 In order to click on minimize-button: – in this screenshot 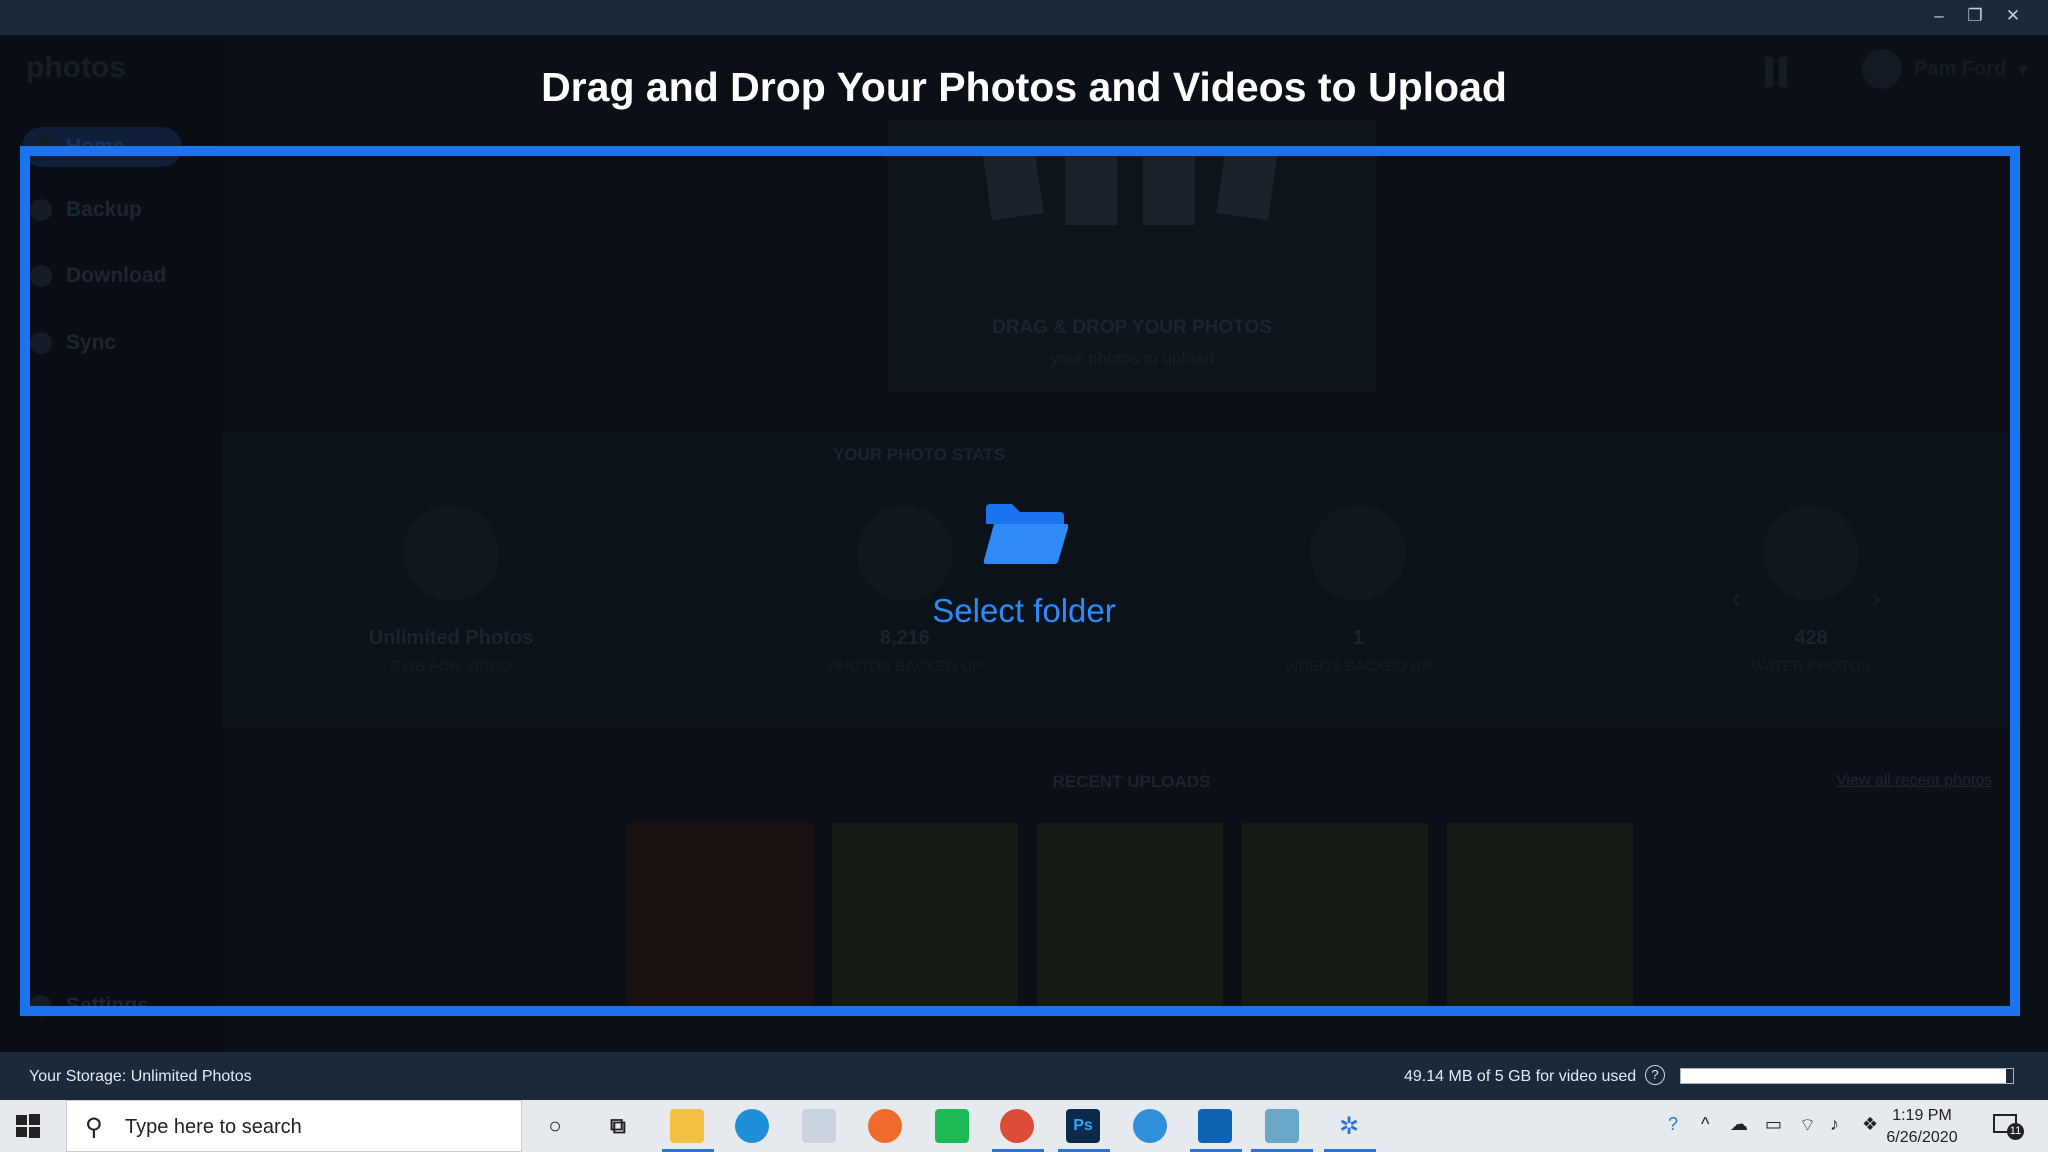, I will do `click(1939, 16)`.